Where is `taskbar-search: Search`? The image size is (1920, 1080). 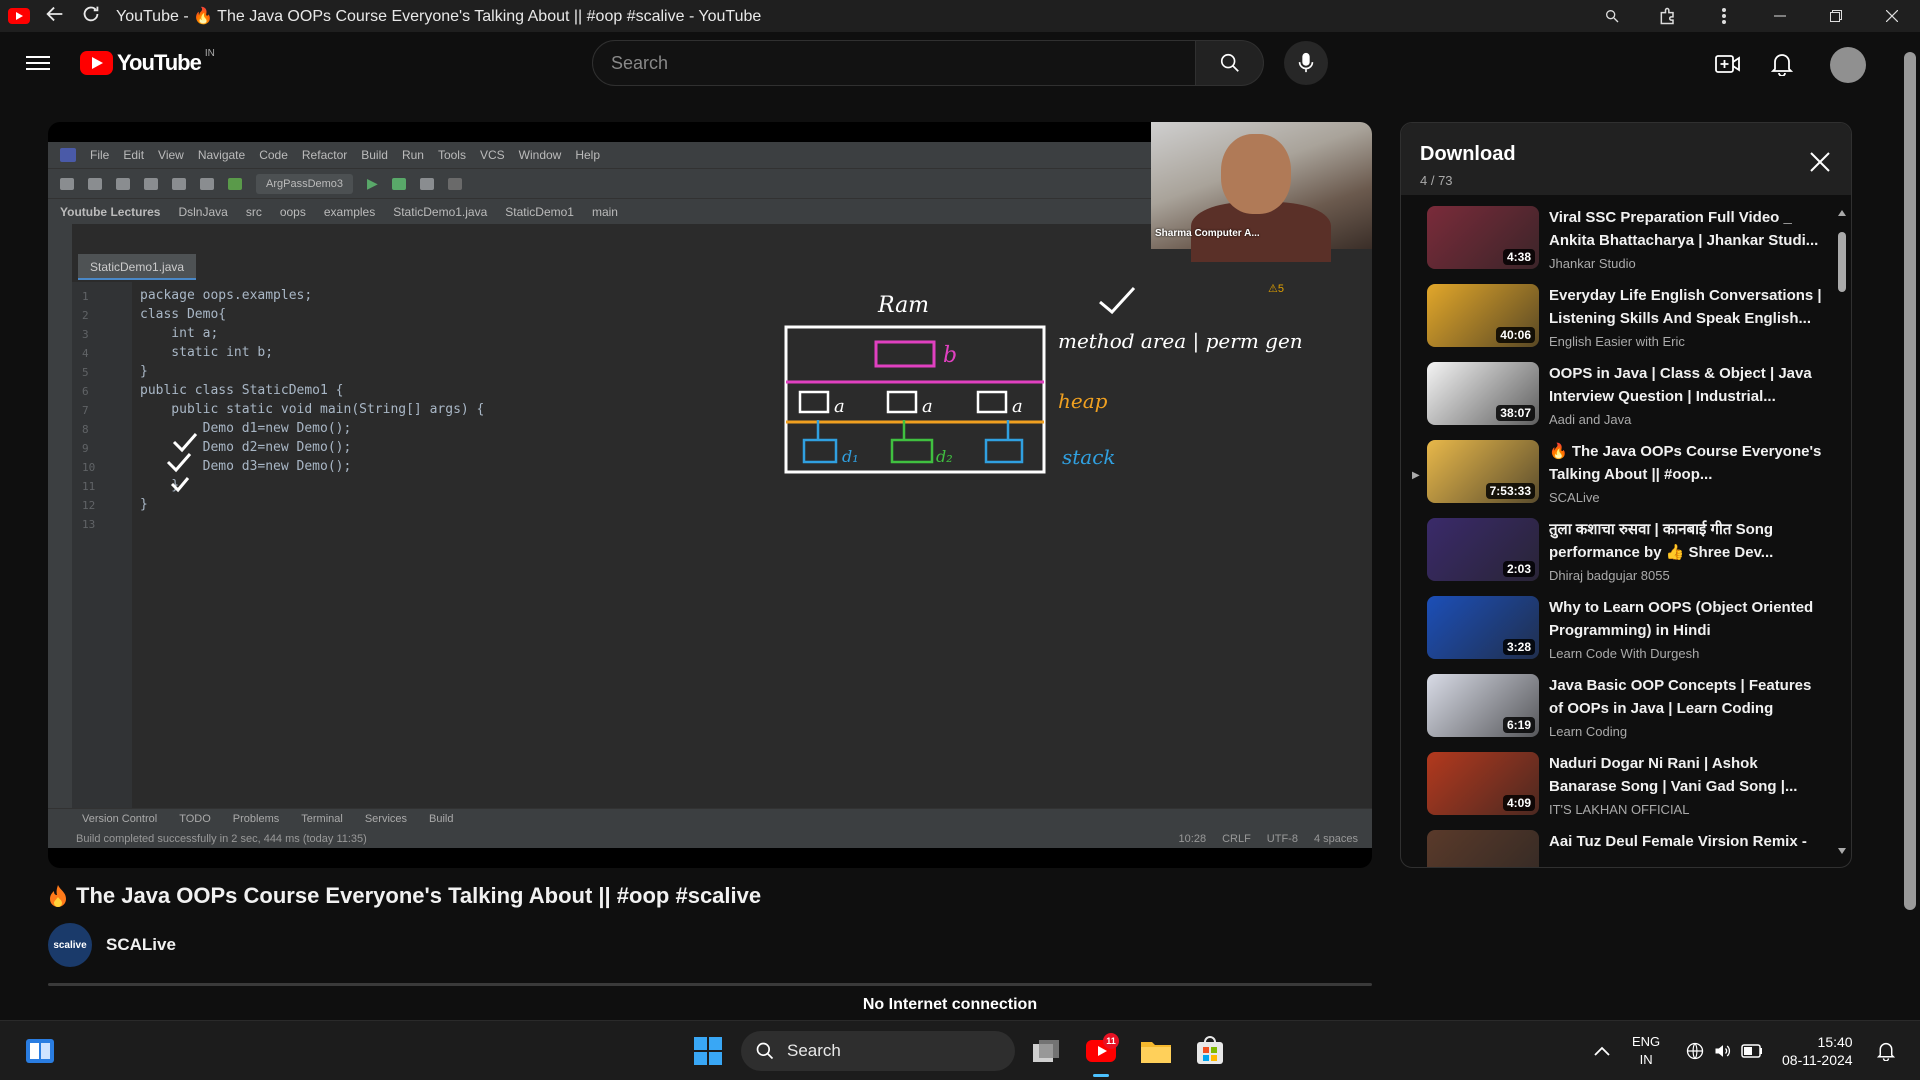 taskbar-search: Search is located at coordinates (878, 1051).